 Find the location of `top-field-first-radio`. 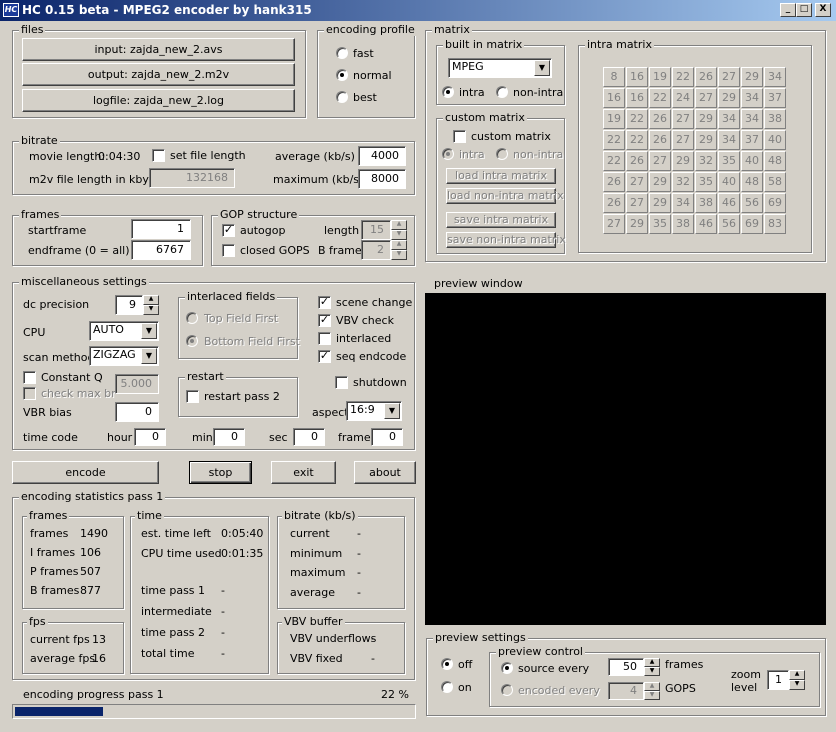

top-field-first-radio is located at coordinates (192, 318).